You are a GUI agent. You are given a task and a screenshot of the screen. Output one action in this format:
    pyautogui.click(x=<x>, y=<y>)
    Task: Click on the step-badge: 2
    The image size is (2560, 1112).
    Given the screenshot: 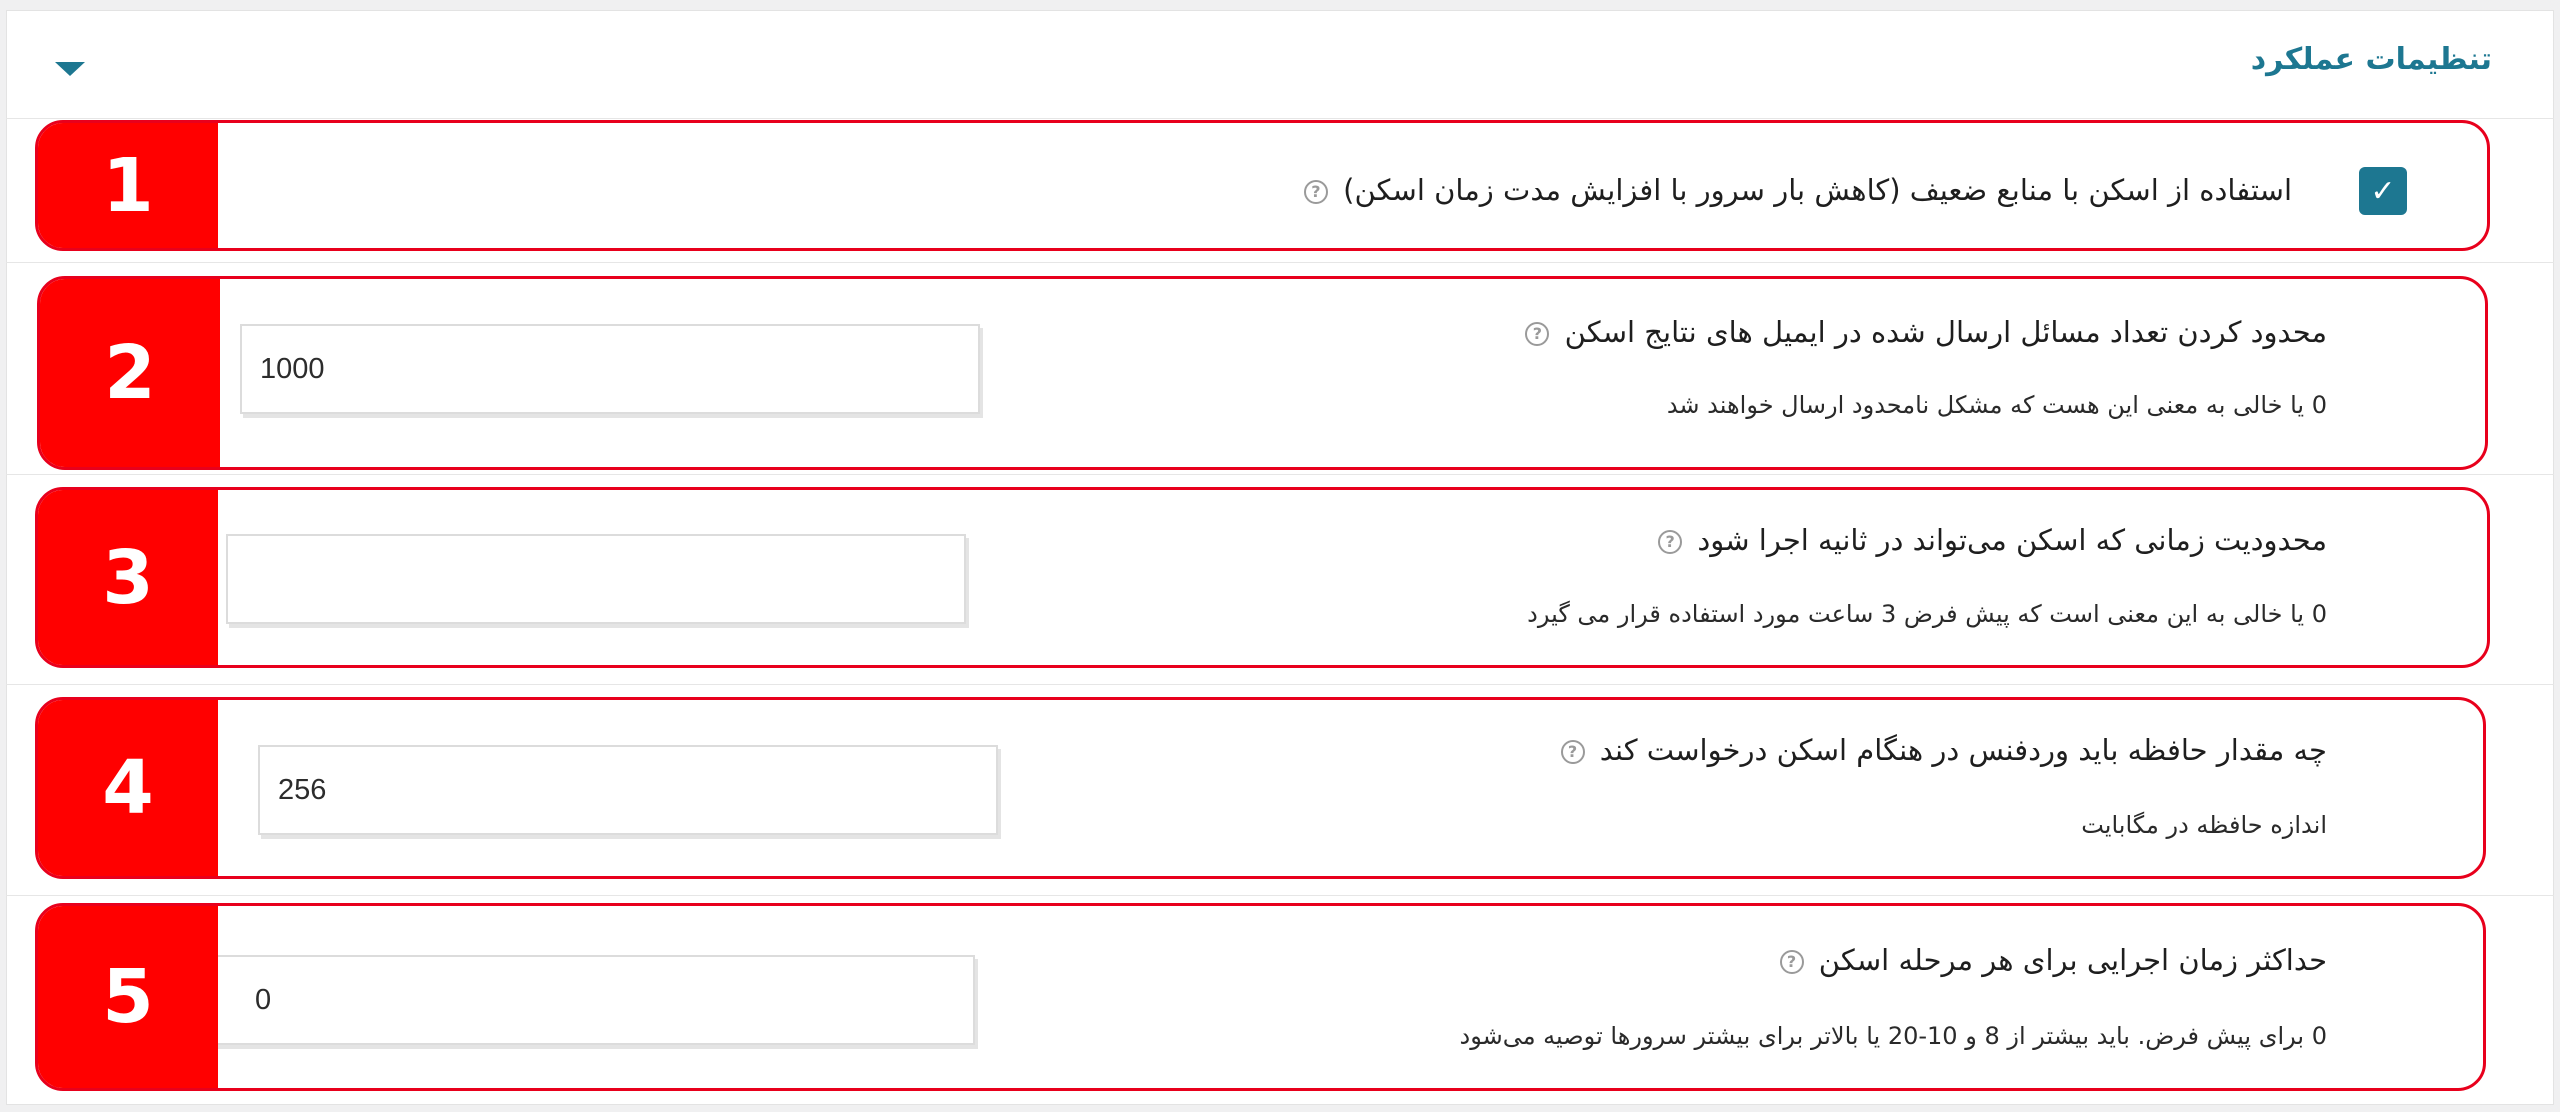 What is the action you would take?
    pyautogui.click(x=130, y=373)
    